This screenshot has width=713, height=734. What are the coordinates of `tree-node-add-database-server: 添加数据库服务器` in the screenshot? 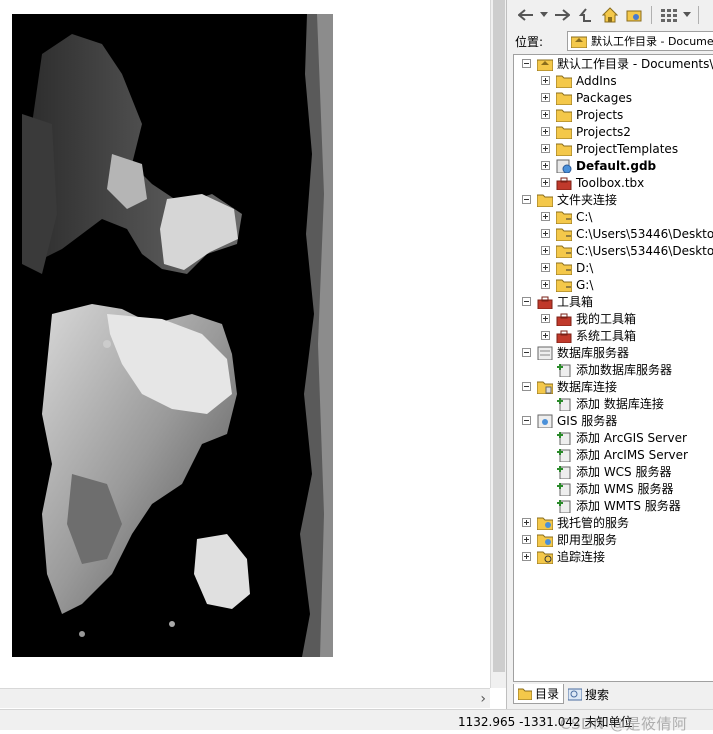 It's located at (614, 369).